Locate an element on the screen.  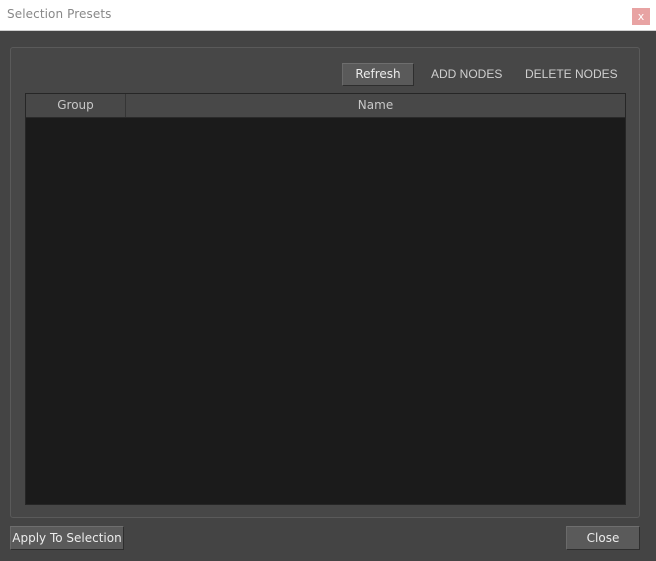
close-icon: x is located at coordinates (641, 16).